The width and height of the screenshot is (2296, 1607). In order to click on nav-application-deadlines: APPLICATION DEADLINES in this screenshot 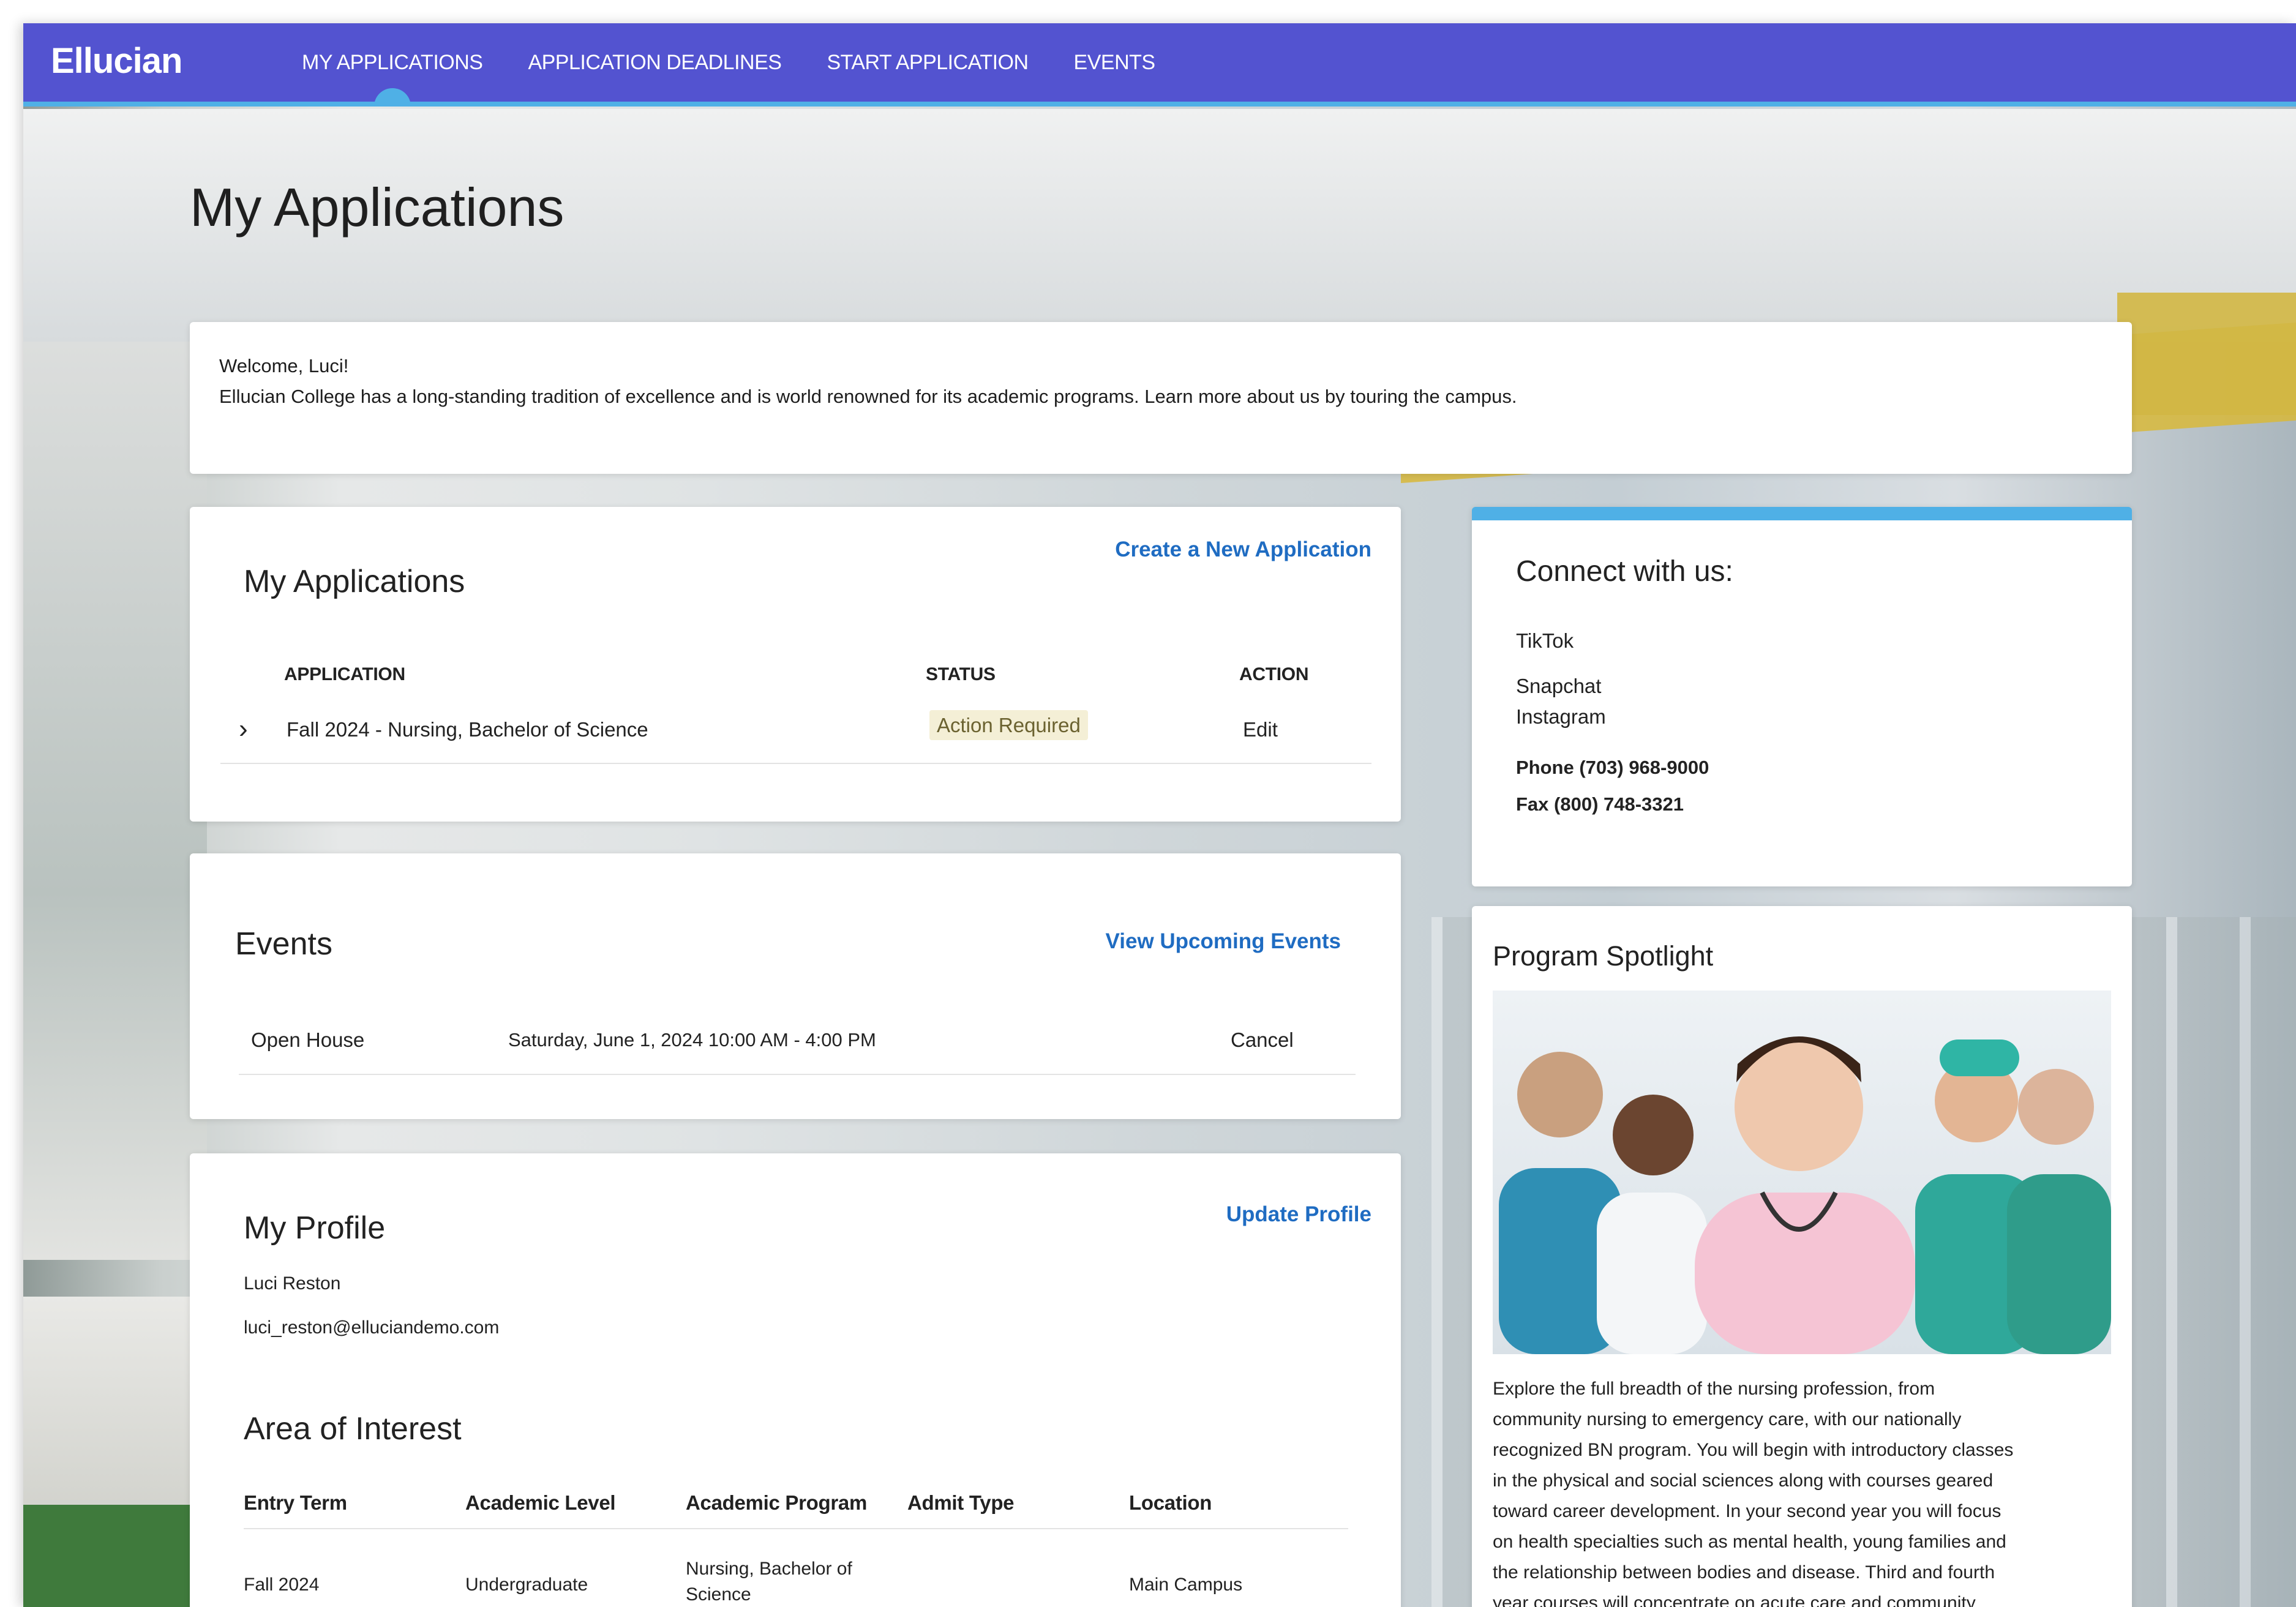, I will do `click(655, 62)`.